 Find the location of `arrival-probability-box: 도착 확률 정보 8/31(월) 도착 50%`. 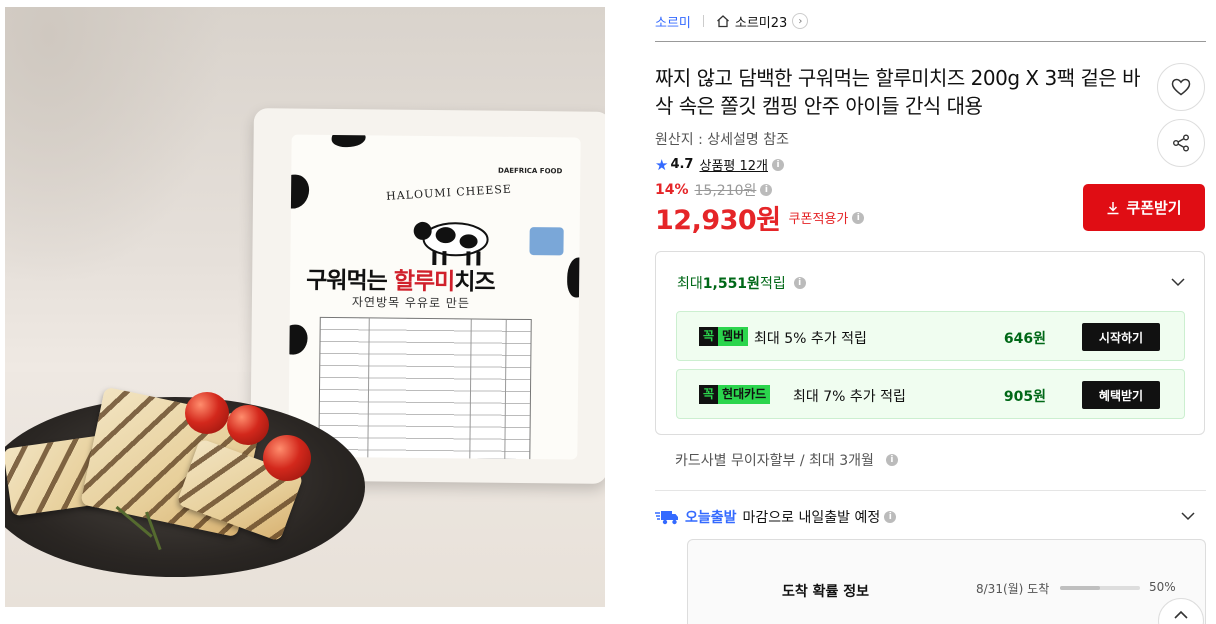

arrival-probability-box: 도착 확률 정보 8/31(월) 도착 50% is located at coordinates (946, 581).